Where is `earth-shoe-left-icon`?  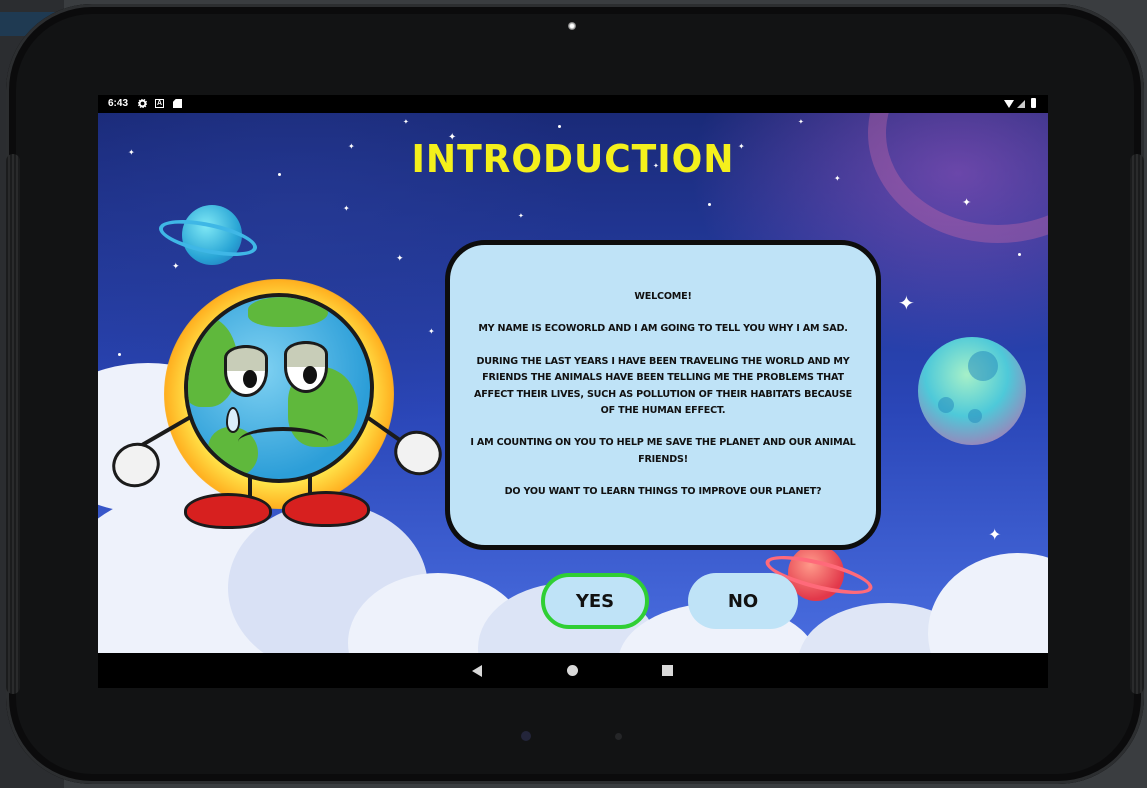 earth-shoe-left-icon is located at coordinates (228, 511).